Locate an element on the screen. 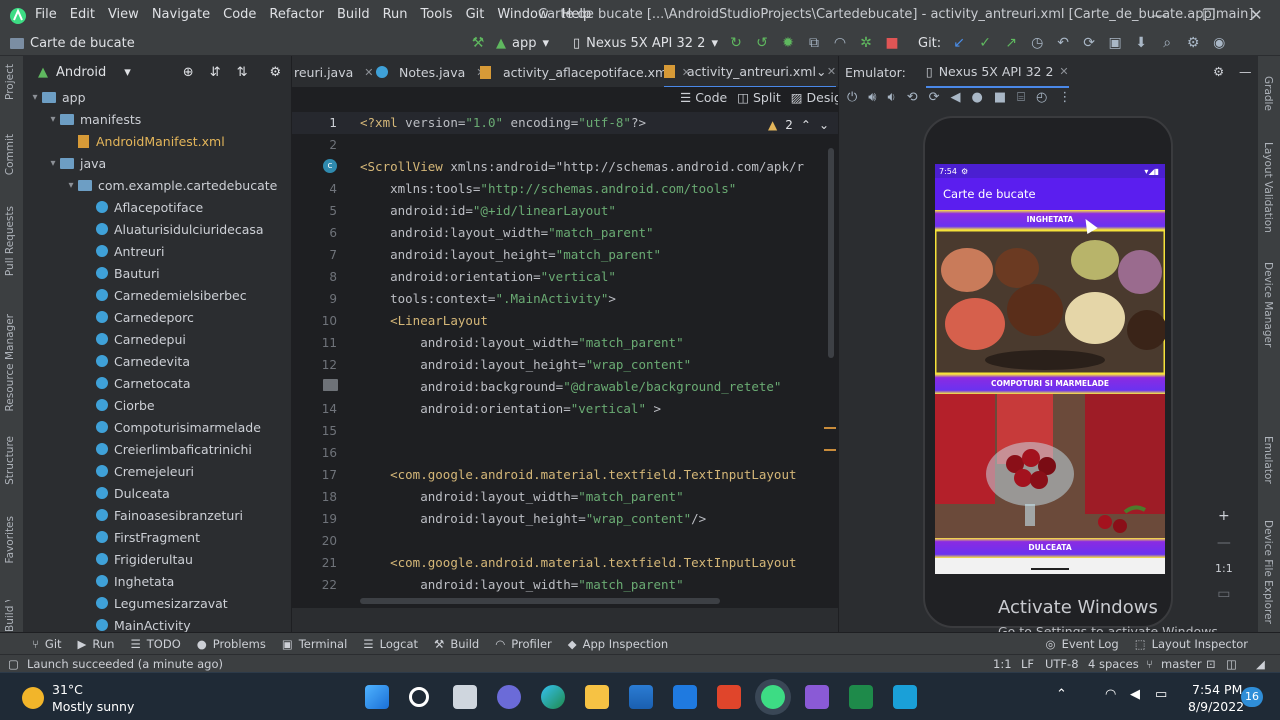 The height and width of the screenshot is (720, 1280). weather-icon is located at coordinates (33, 698).